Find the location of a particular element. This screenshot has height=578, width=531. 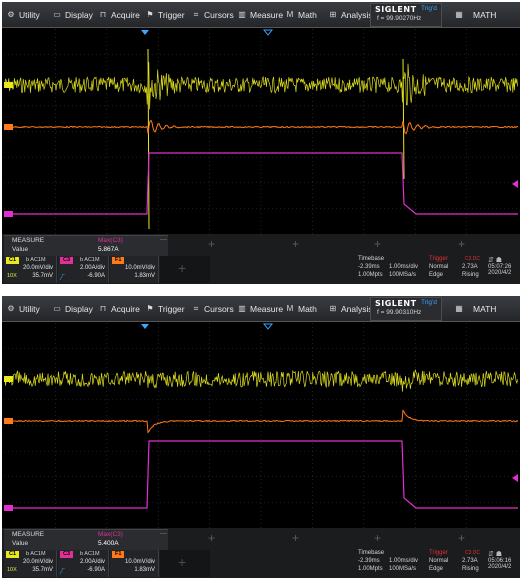

measure-source: Max(C3) is located at coordinates (110, 240).